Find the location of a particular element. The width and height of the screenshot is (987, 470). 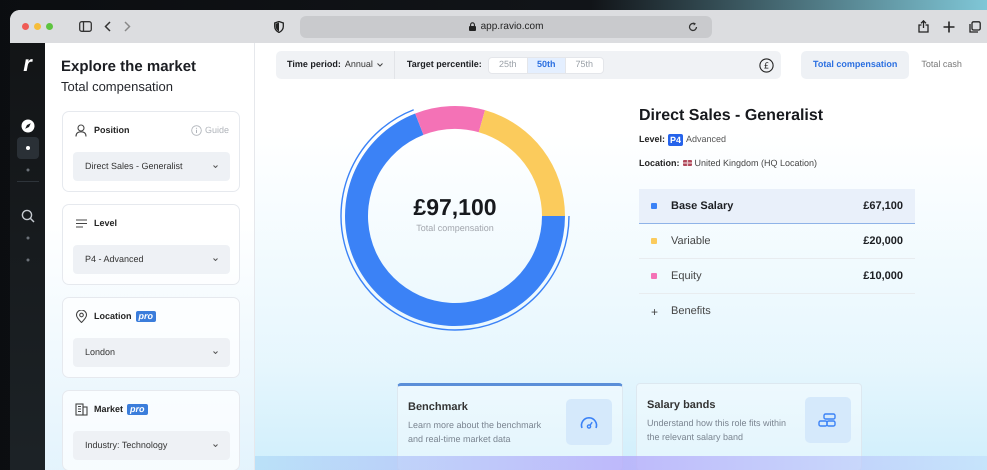

lock-icon is located at coordinates (472, 26).